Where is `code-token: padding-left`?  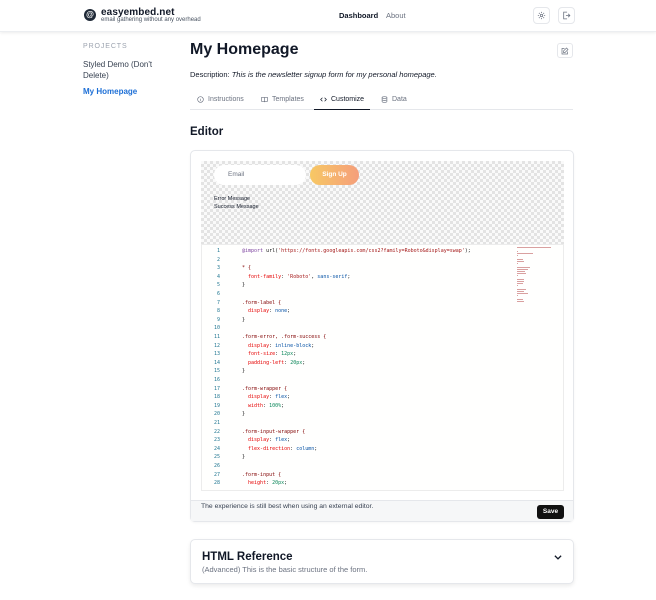
code-token: padding-left is located at coordinates (263, 362).